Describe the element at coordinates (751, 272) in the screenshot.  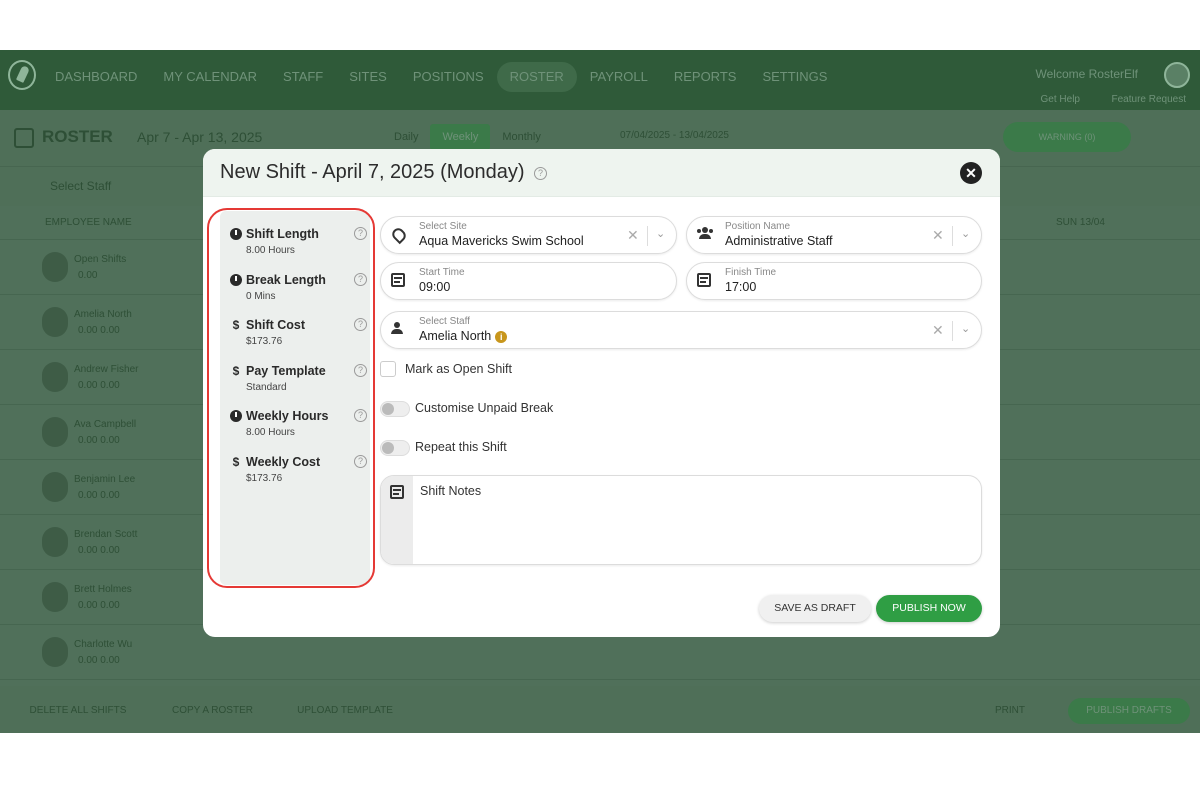
I see `field-label: Finish Time` at that location.